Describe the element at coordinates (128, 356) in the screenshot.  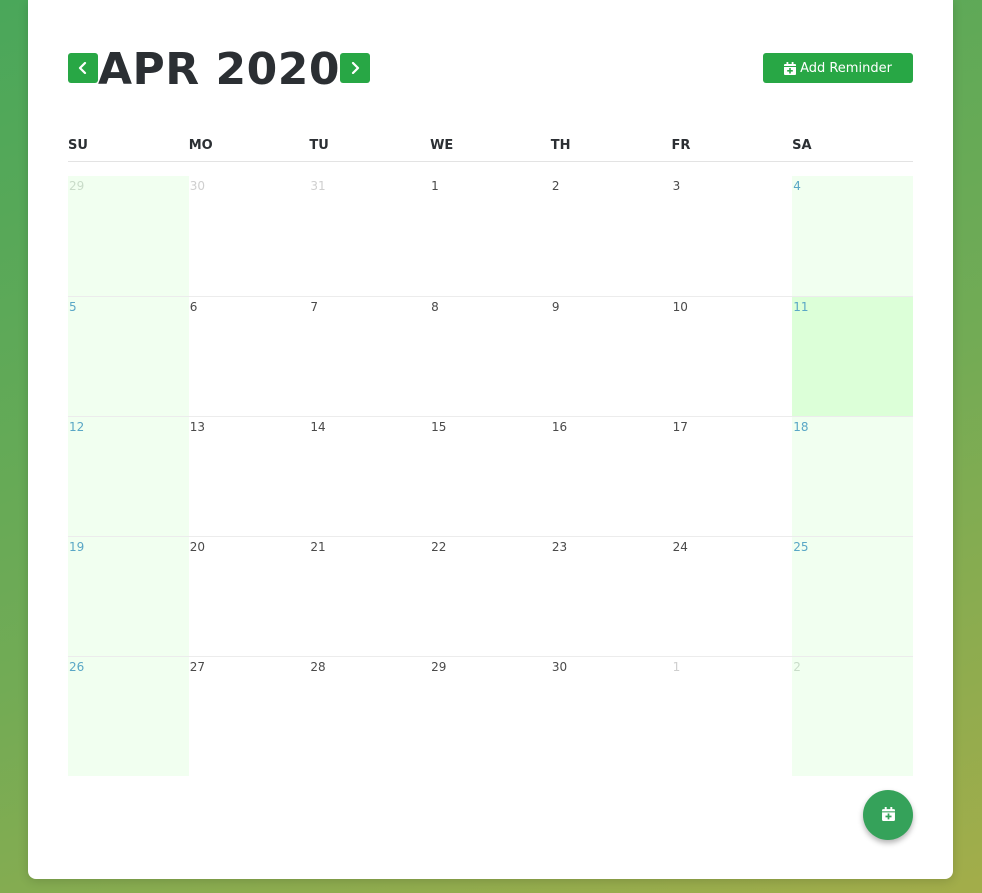
I see `calendar-day-cell: 5` at that location.